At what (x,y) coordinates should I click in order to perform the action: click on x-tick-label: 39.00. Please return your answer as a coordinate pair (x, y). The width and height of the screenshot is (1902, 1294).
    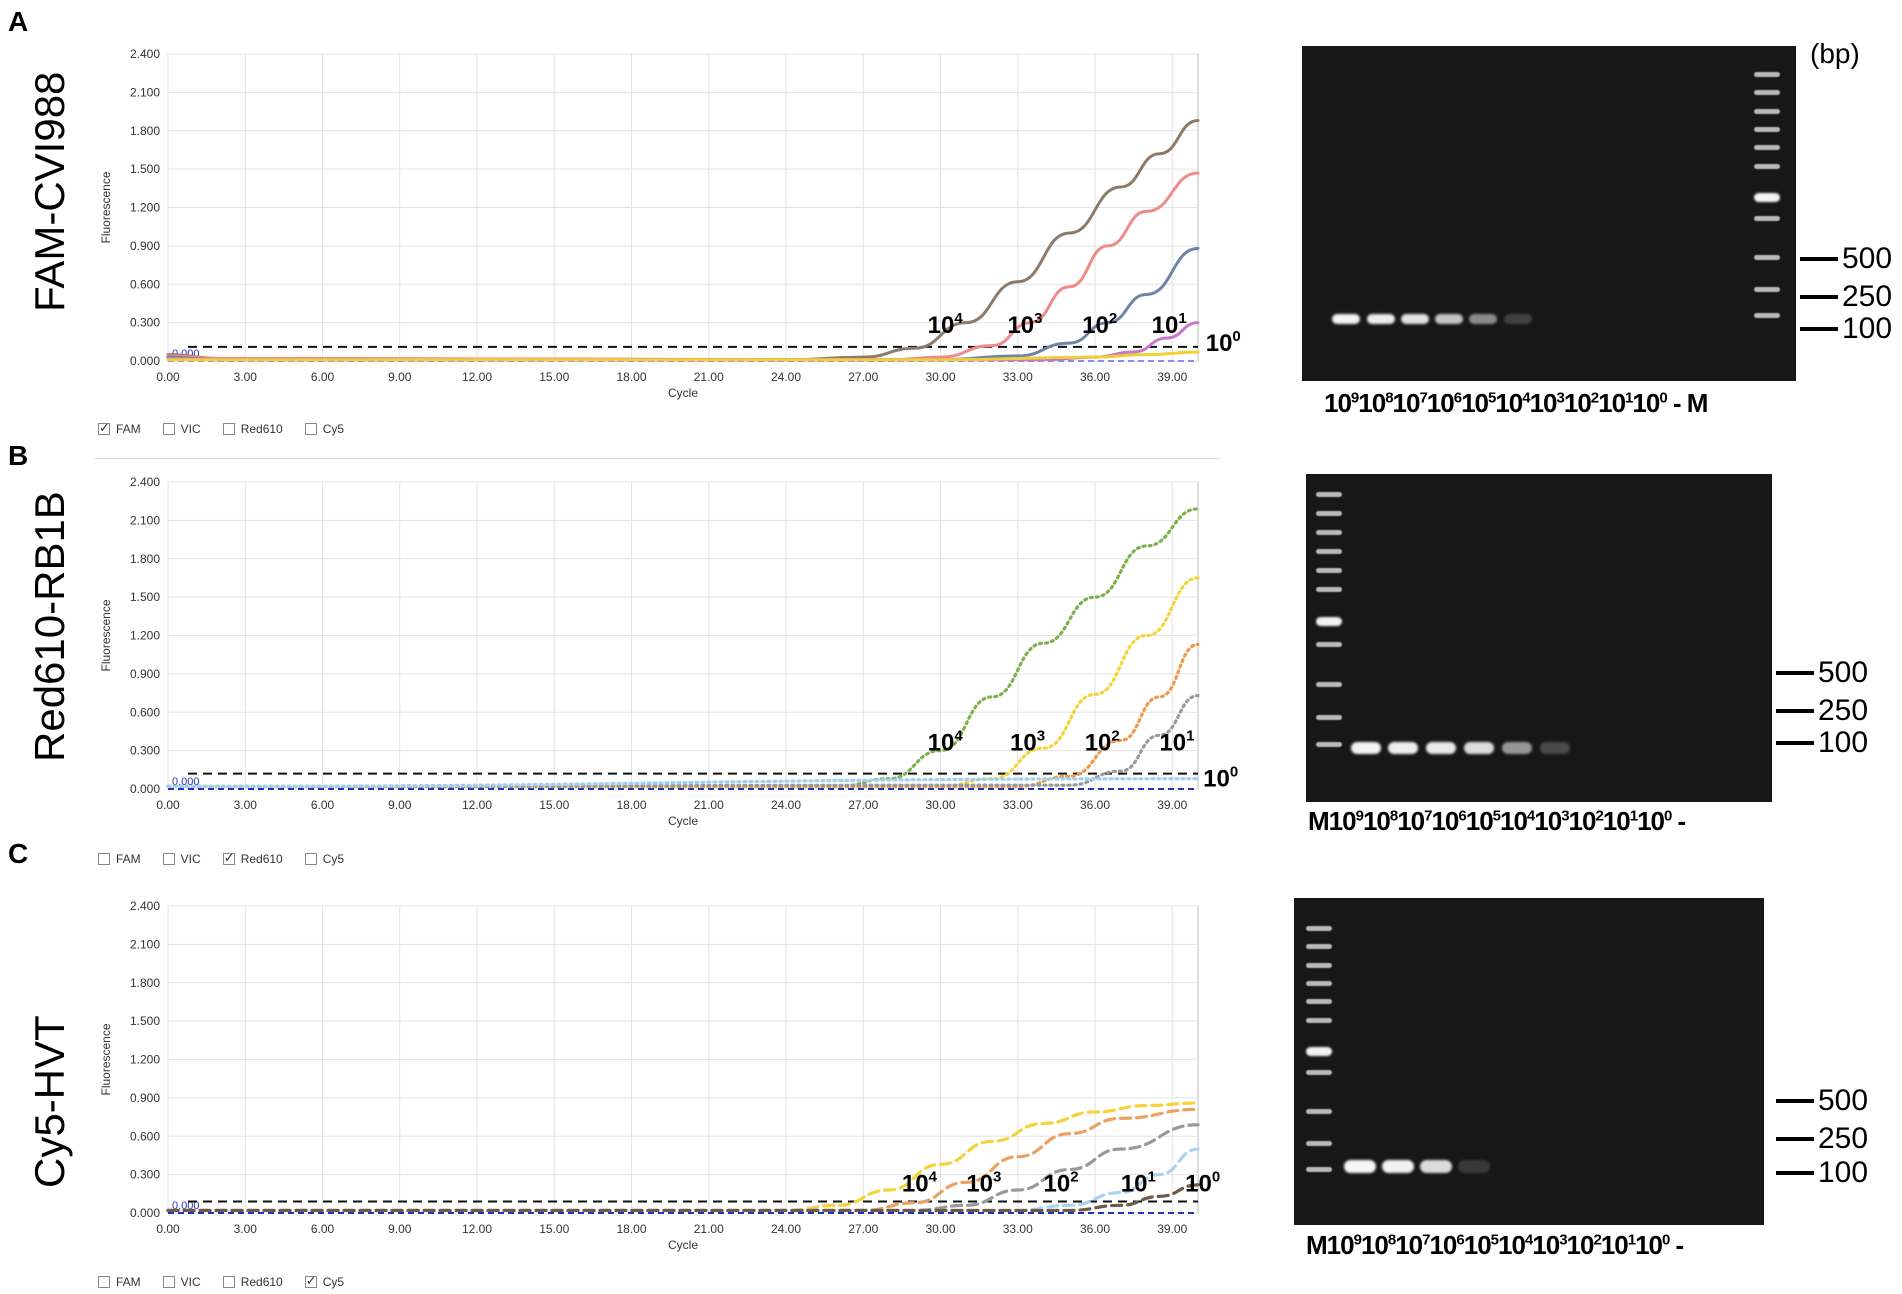
    Looking at the image, I should click on (1172, 1229).